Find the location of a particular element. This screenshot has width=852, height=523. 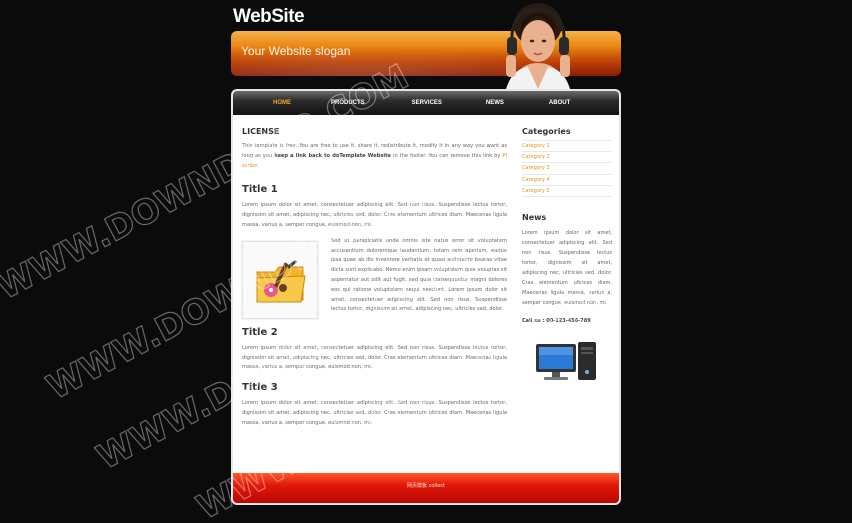

nav-item-news: NEWS is located at coordinates (495, 103).